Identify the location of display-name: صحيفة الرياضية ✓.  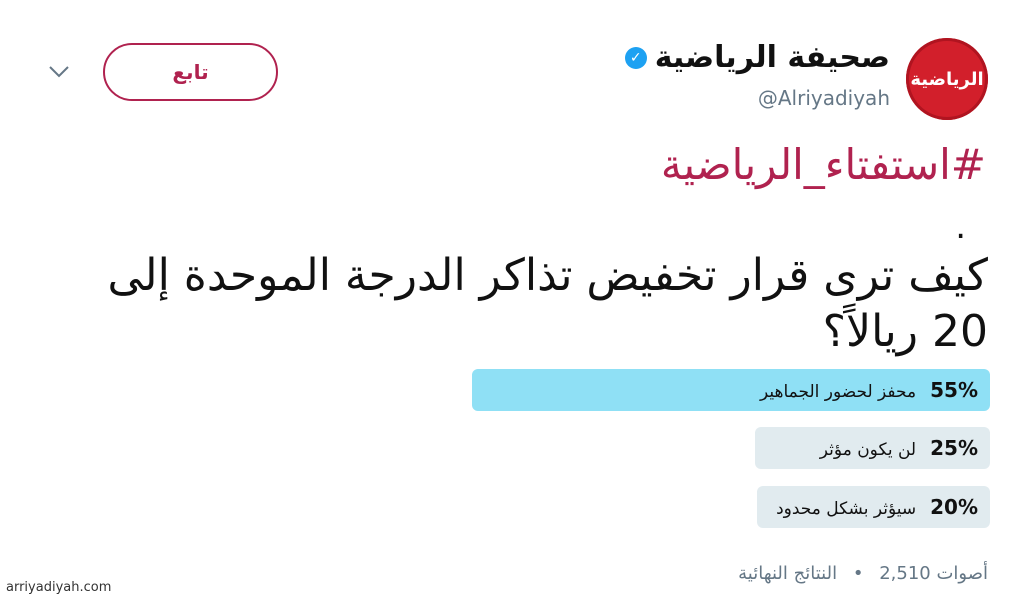
(757, 57).